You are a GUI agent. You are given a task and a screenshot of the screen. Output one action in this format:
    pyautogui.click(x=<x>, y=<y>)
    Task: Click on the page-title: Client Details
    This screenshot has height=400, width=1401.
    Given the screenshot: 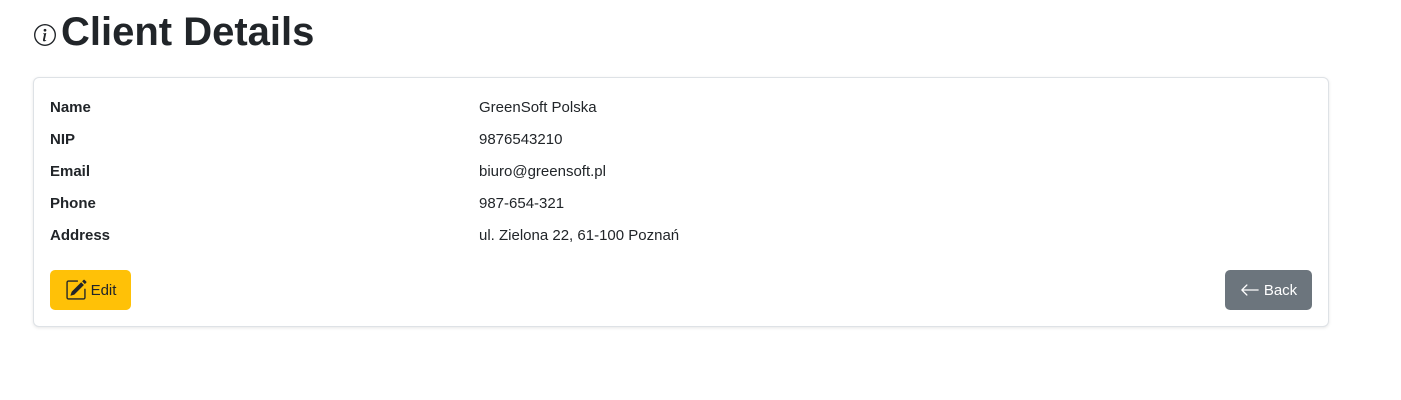 What is the action you would take?
    pyautogui.click(x=173, y=32)
    